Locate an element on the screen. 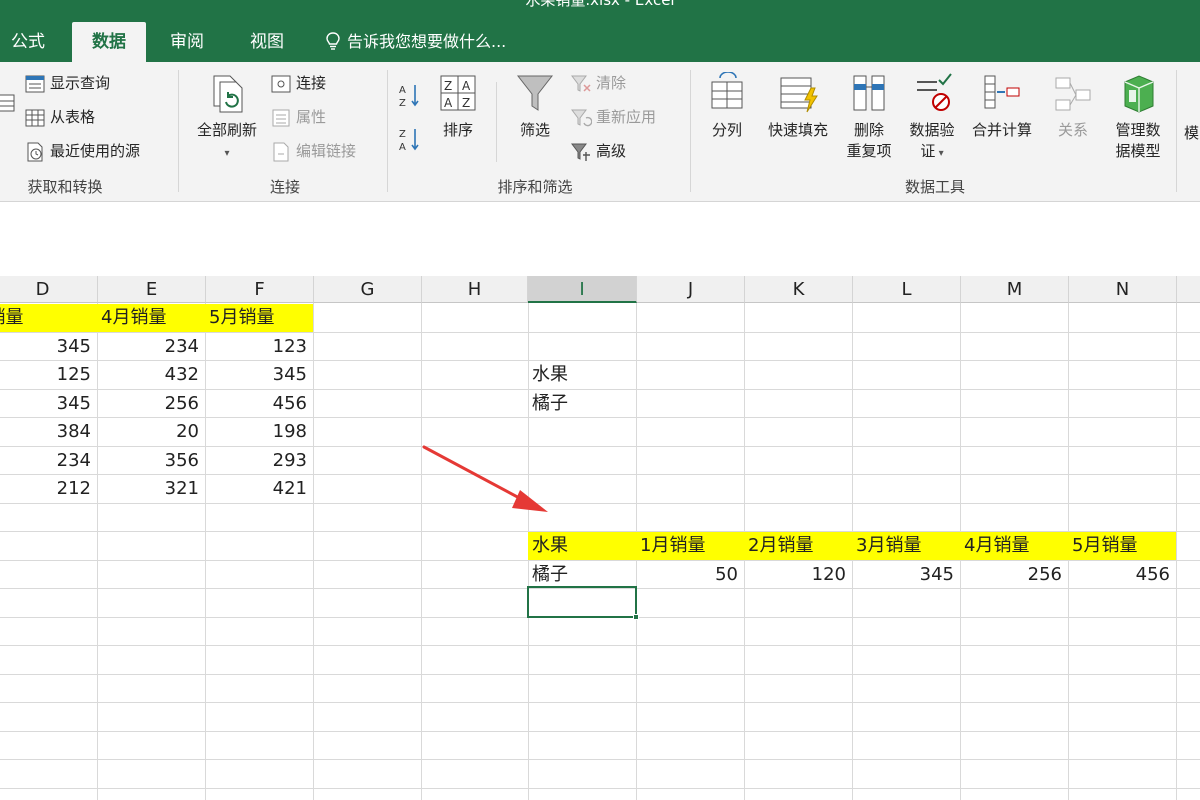 This screenshot has width=1200, height=800. new-query-partial is located at coordinates (10, 103).